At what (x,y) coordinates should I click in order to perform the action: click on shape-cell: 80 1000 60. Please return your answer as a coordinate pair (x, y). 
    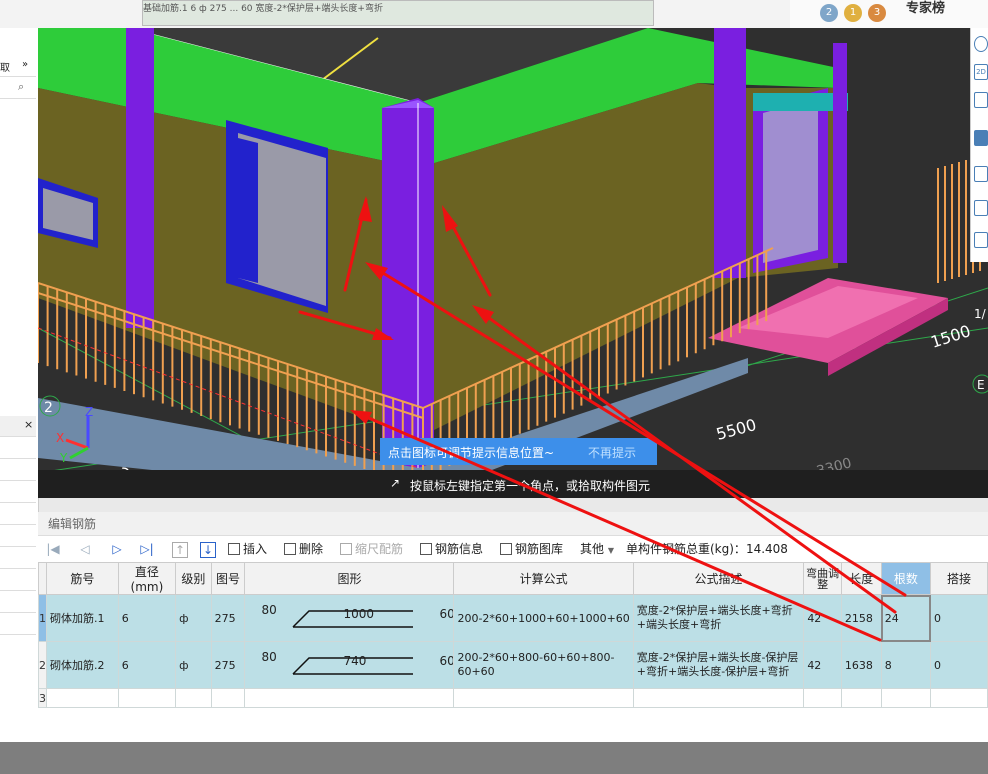
    Looking at the image, I should click on (349, 618).